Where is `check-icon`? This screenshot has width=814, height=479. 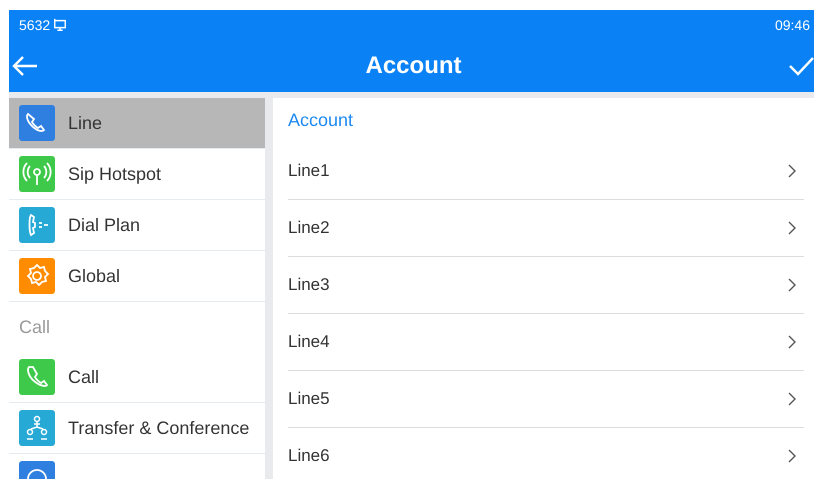 check-icon is located at coordinates (801, 66).